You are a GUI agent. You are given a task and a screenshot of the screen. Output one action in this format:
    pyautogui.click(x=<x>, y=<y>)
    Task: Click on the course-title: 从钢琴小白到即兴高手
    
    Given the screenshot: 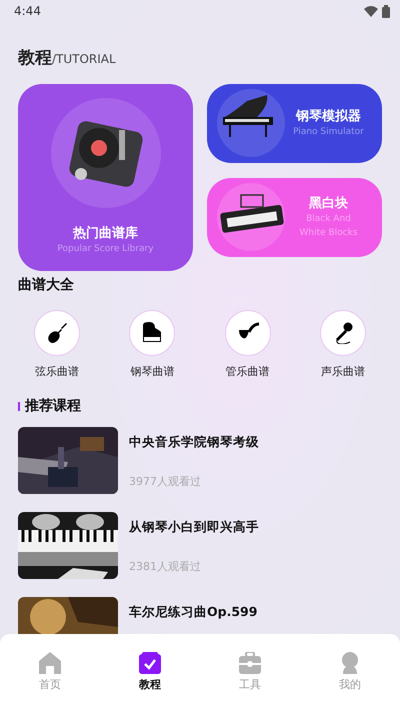 What is the action you would take?
    pyautogui.click(x=194, y=527)
    